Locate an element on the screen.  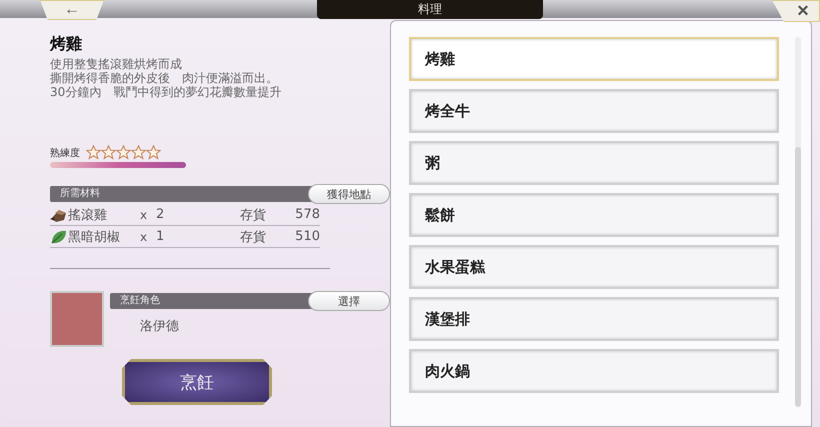
recipe-item: 漢堡排 is located at coordinates (594, 319).